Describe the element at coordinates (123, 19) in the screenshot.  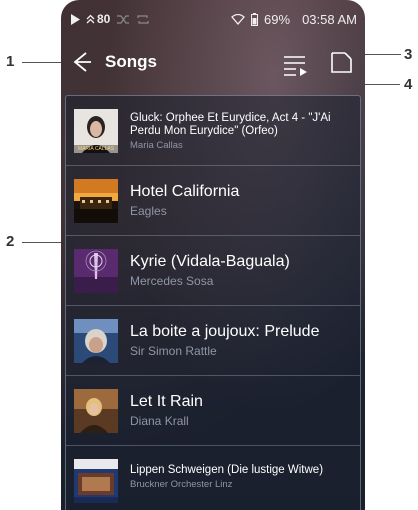
I see `shuffle-icon` at that location.